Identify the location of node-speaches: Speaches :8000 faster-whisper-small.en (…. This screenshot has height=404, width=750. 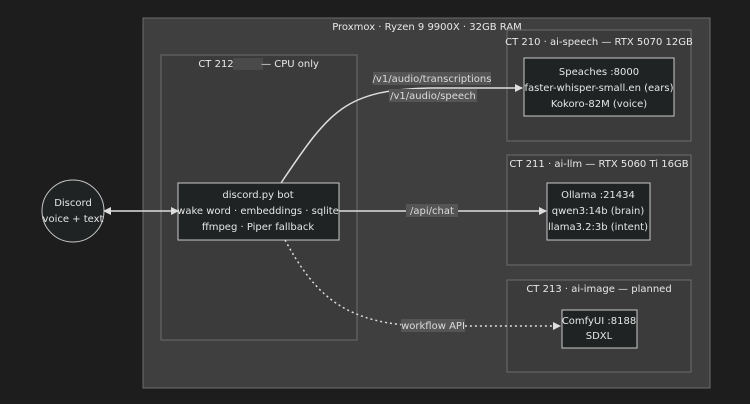
(599, 87).